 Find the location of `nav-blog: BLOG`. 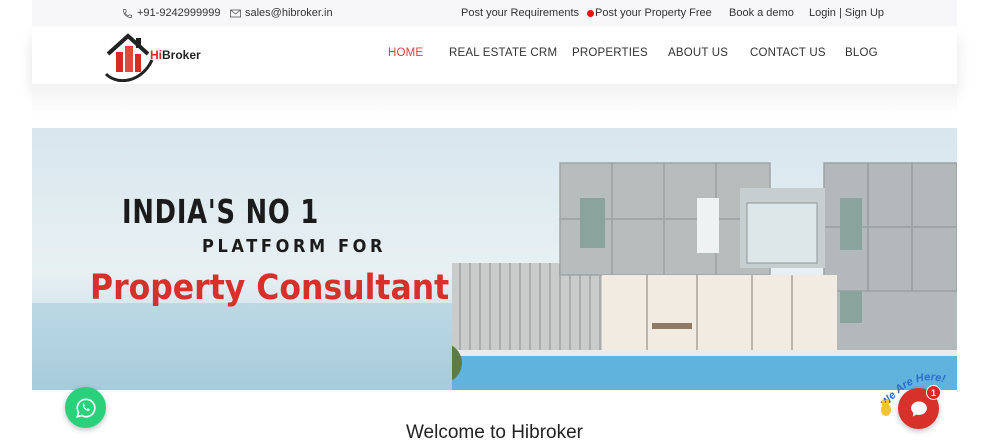

nav-blog: BLOG is located at coordinates (861, 53).